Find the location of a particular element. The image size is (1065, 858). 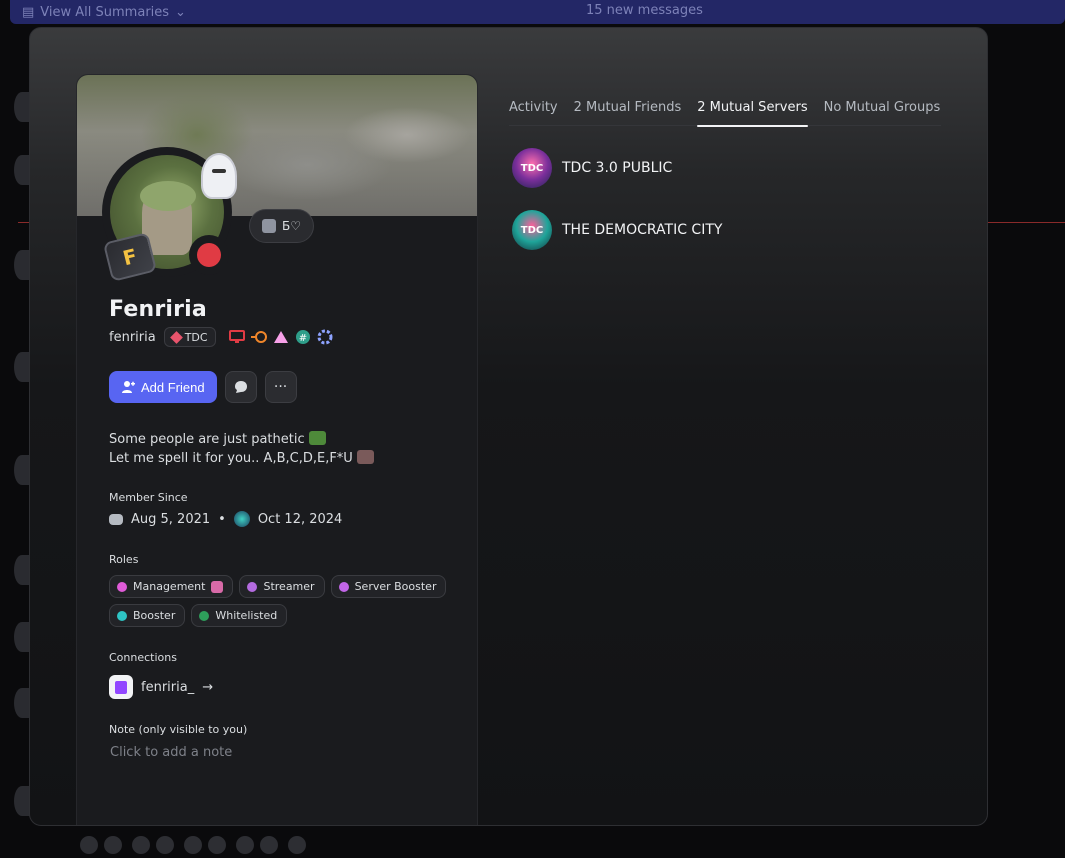

background-reactions is located at coordinates (193, 845).